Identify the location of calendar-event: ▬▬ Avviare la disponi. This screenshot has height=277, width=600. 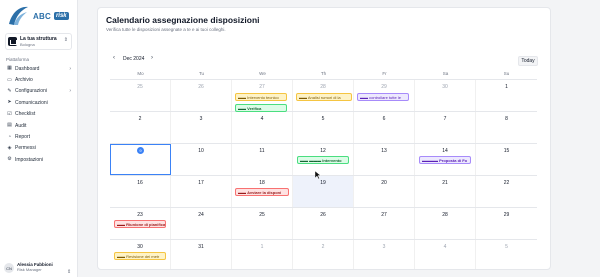
(262, 192).